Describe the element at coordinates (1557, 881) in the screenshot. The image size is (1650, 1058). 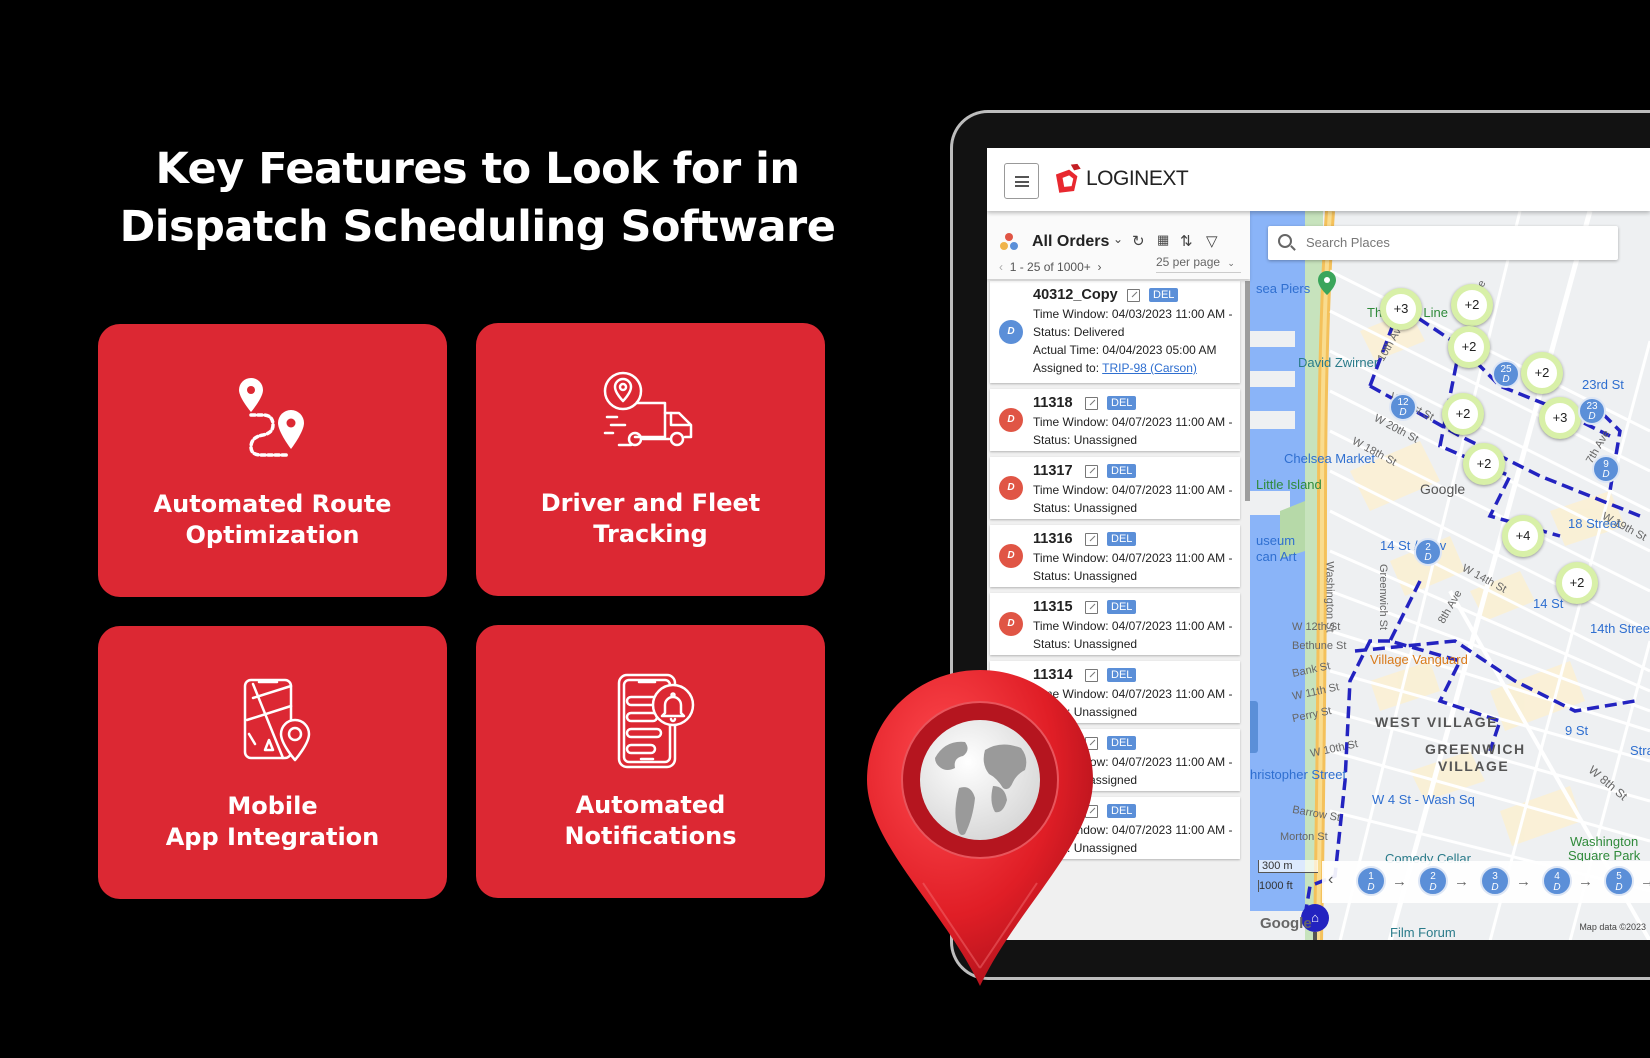
I see `route-stop-4: 4D` at that location.